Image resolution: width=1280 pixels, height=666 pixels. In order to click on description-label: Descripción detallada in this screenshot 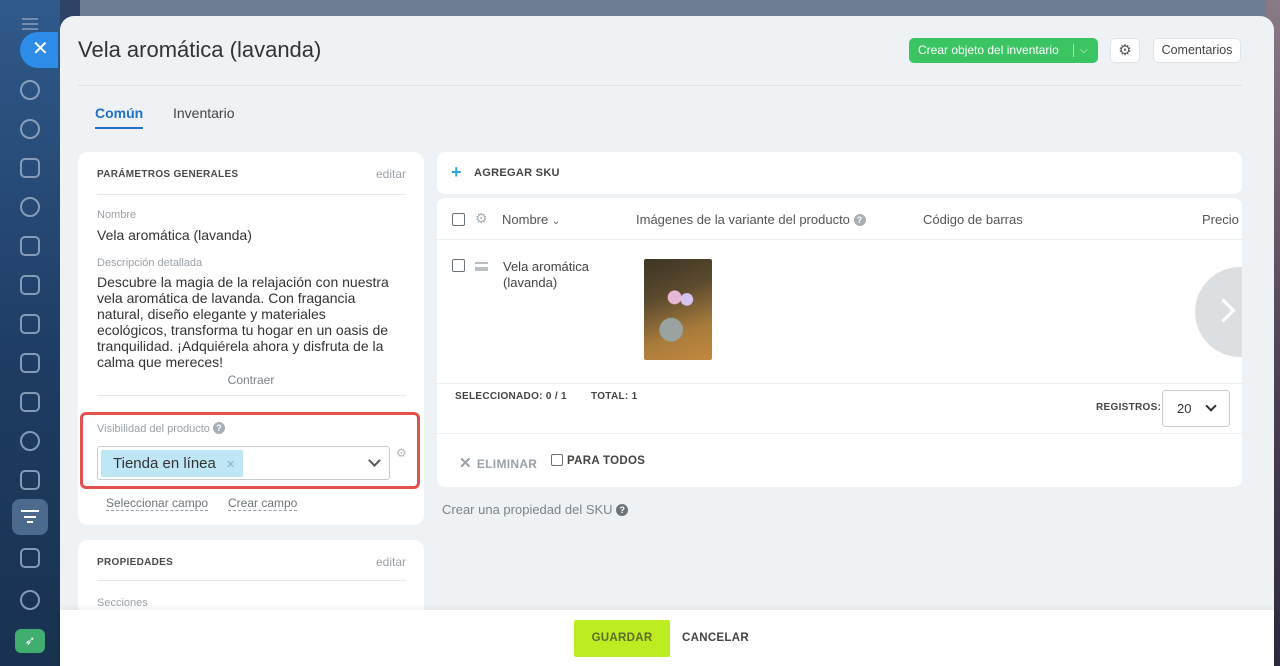, I will do `click(150, 263)`.